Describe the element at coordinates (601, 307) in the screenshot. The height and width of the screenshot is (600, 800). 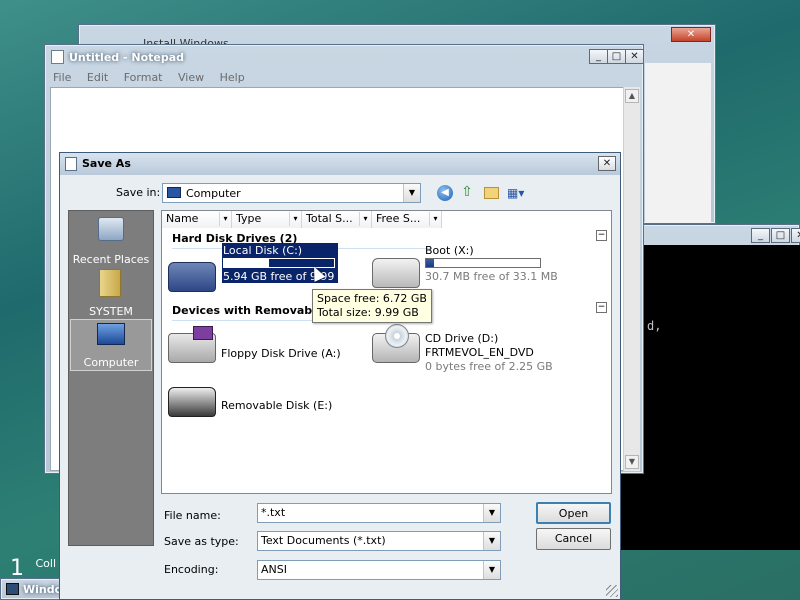
I see `collapse-removable-icon: −` at that location.